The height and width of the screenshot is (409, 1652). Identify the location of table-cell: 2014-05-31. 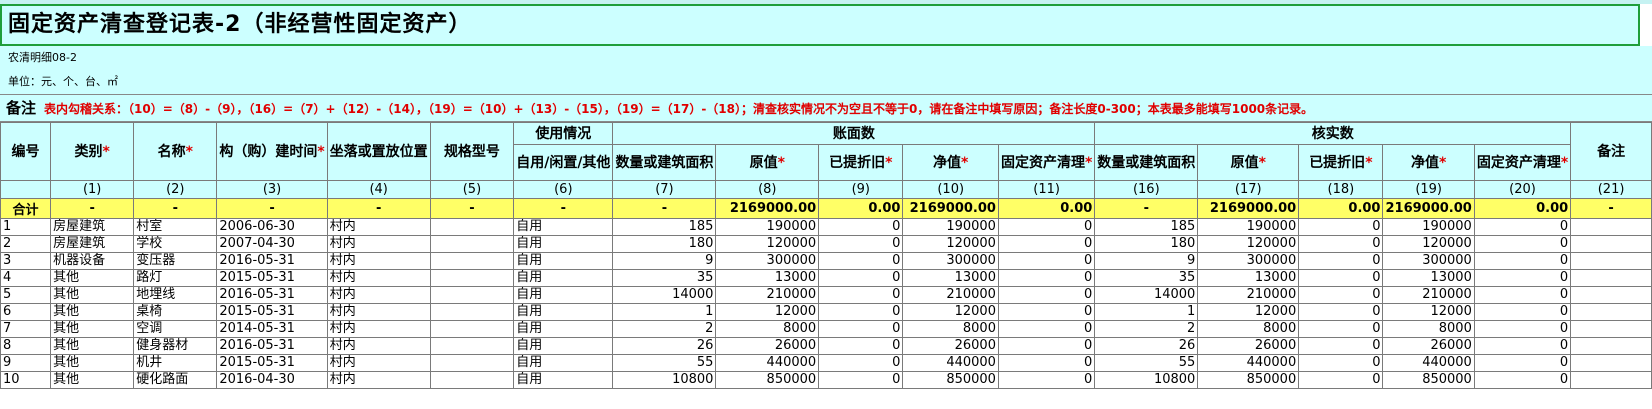
(272, 329).